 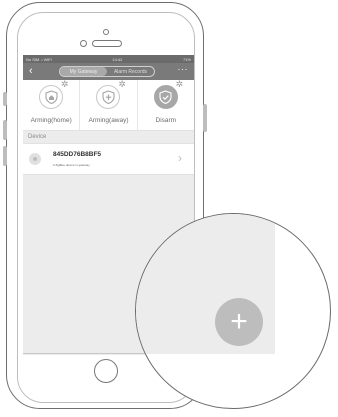 I want to click on mode-label: Arming(away), so click(x=108, y=120).